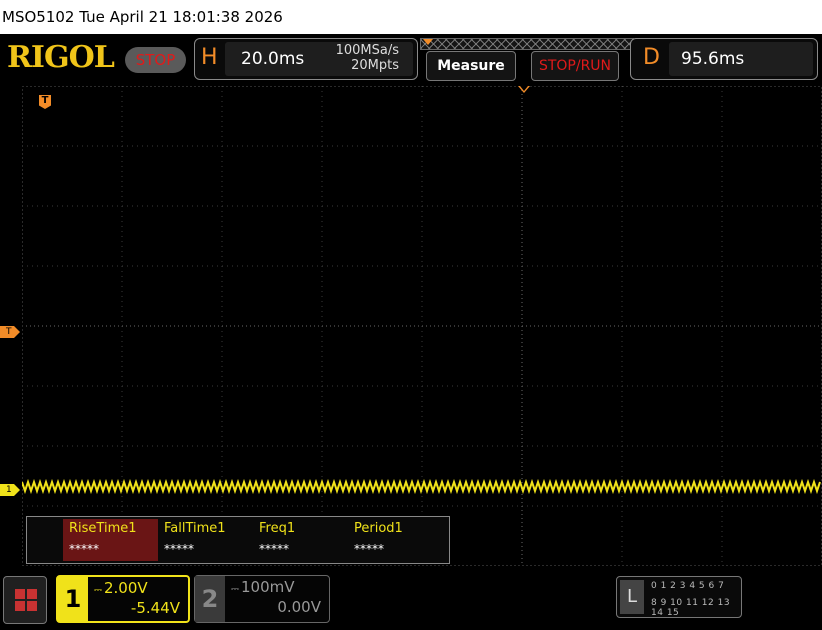 The image size is (822, 630). Describe the element at coordinates (110, 540) in the screenshot. I see `measure-item-risetime: RiseTime1 *****` at that location.